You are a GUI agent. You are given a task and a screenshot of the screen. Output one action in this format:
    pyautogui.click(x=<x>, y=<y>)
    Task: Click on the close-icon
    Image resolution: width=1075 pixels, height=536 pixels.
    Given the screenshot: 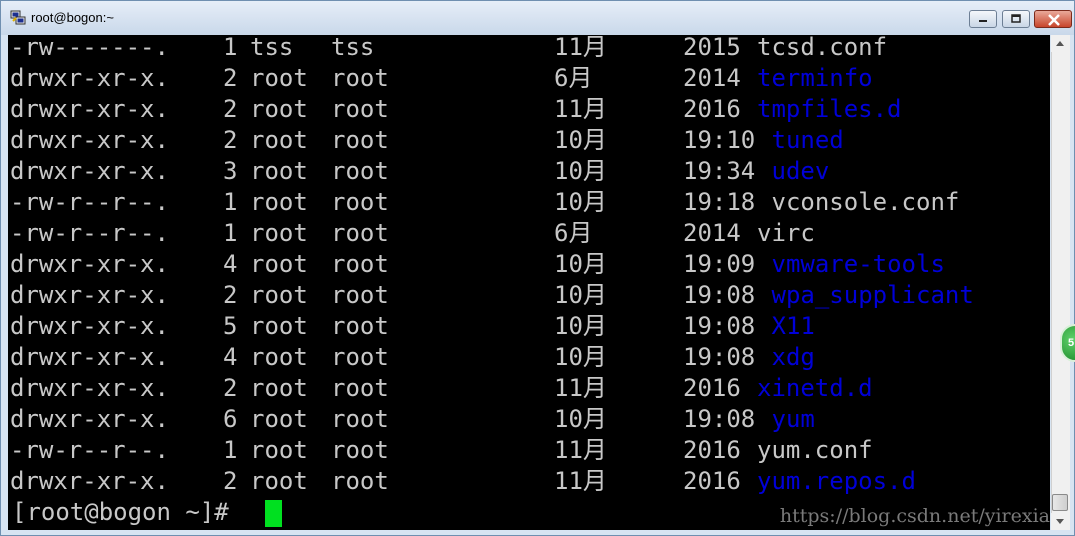 What is the action you would take?
    pyautogui.click(x=1054, y=20)
    